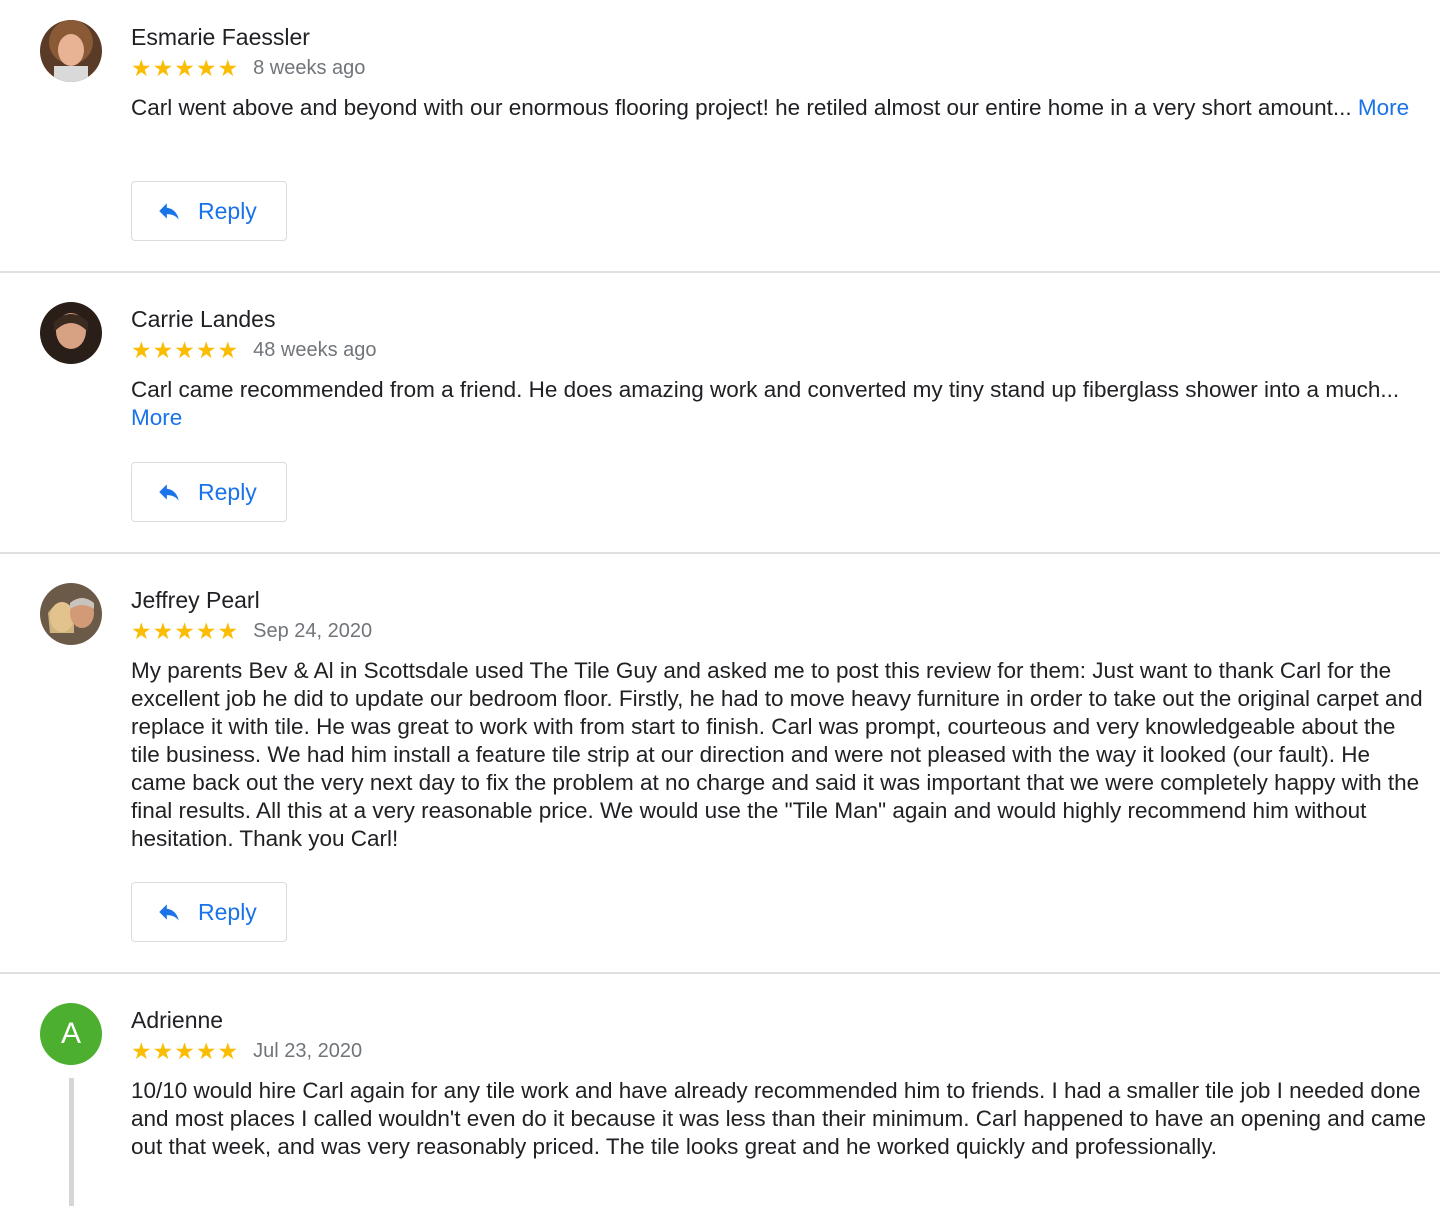 Image resolution: width=1440 pixels, height=1213 pixels. I want to click on review-date: 48 weeks ago, so click(315, 350).